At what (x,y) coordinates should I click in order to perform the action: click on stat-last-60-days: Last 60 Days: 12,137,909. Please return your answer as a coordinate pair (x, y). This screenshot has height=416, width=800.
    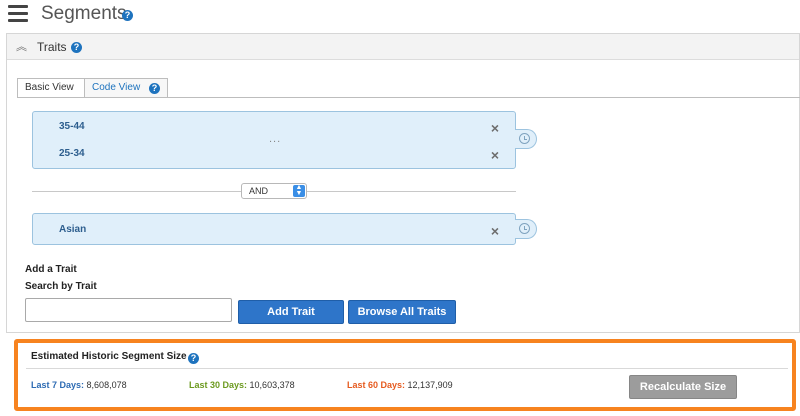
    Looking at the image, I should click on (400, 385).